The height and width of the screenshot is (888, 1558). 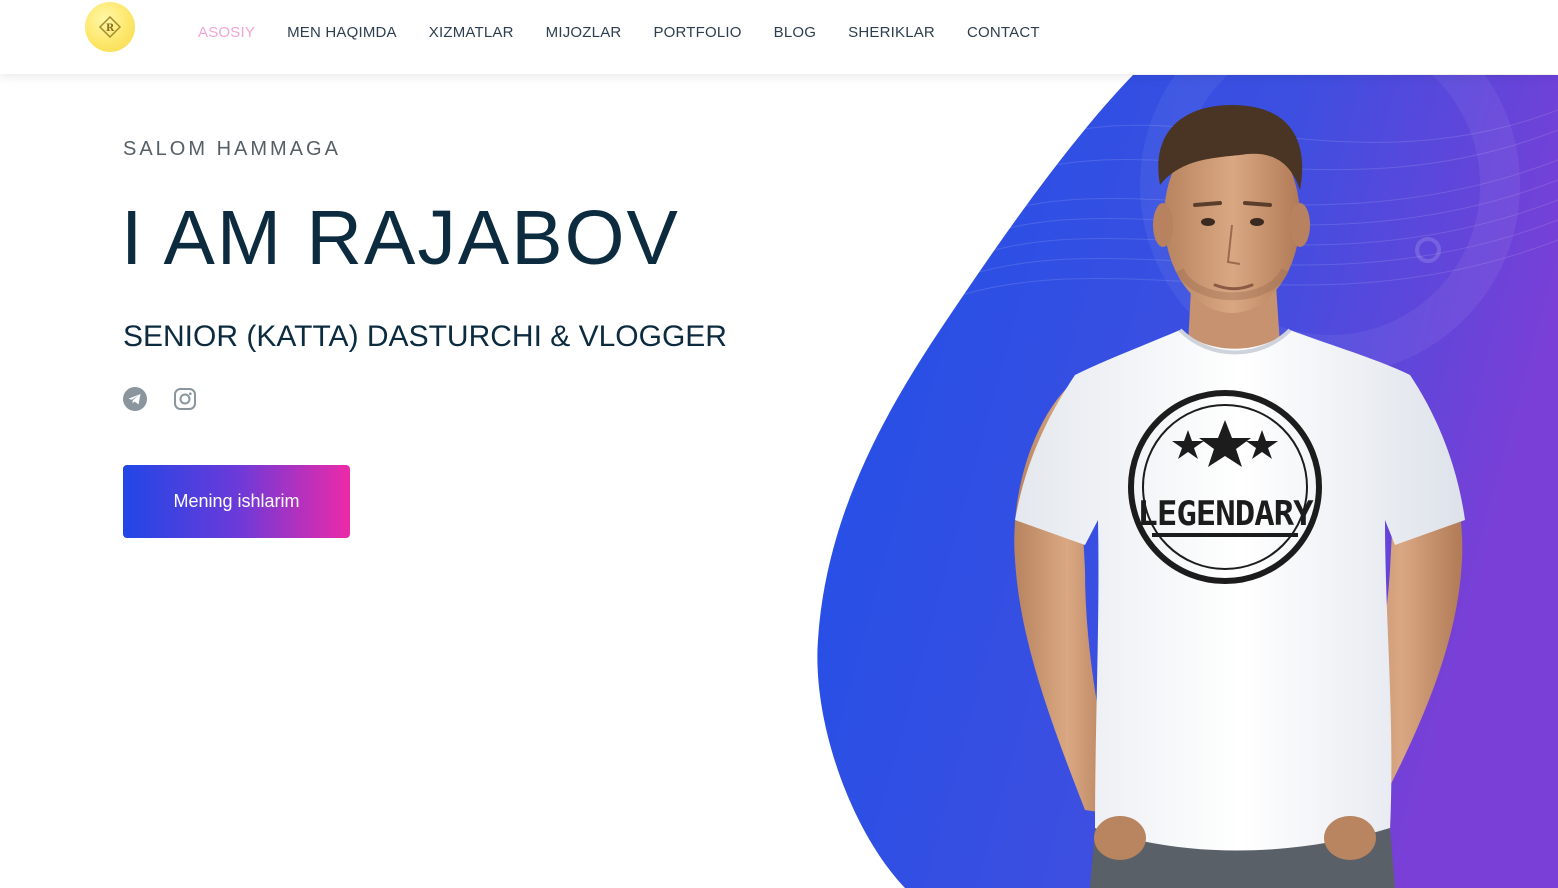 I want to click on nav-item-blog: BLOG, so click(x=795, y=32).